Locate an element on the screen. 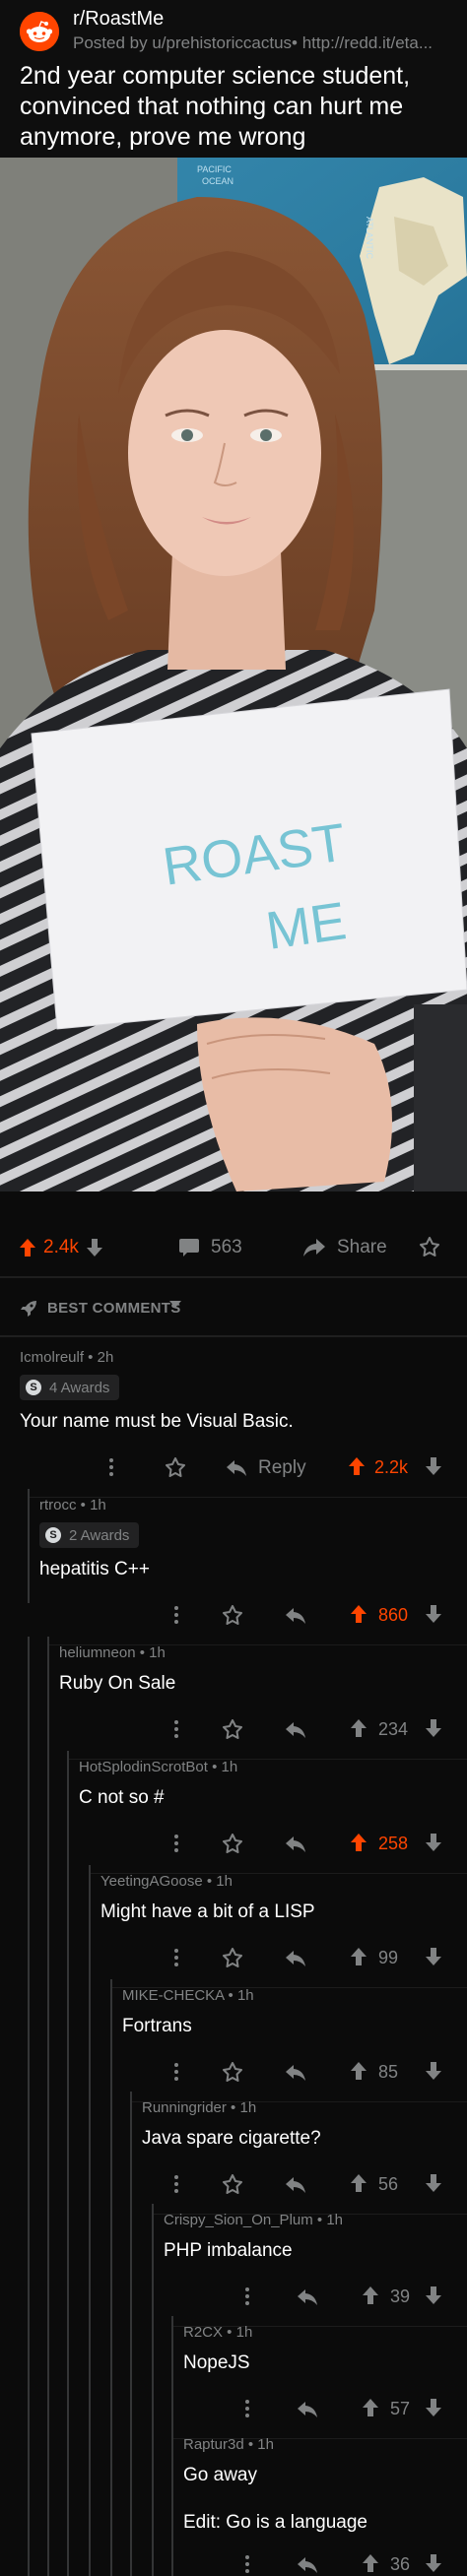 This screenshot has height=2576, width=467. comment-actions: 36 is located at coordinates (233, 2565).